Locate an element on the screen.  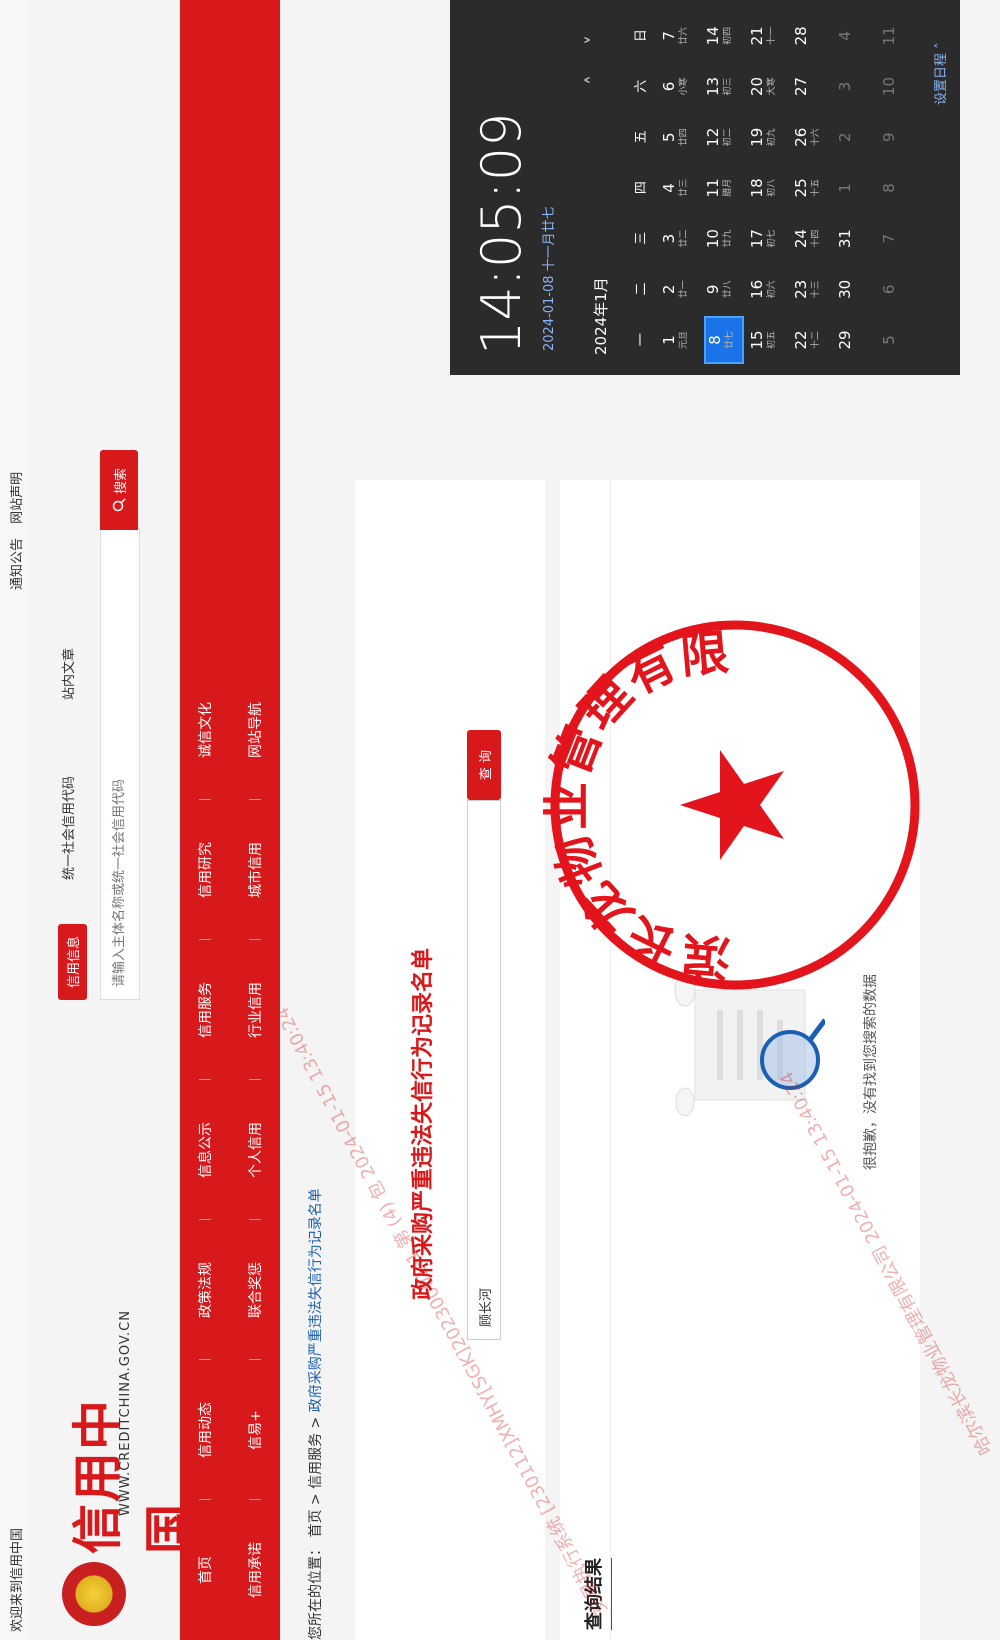
nav-credit-research: 信用研究 is located at coordinates (205, 870).